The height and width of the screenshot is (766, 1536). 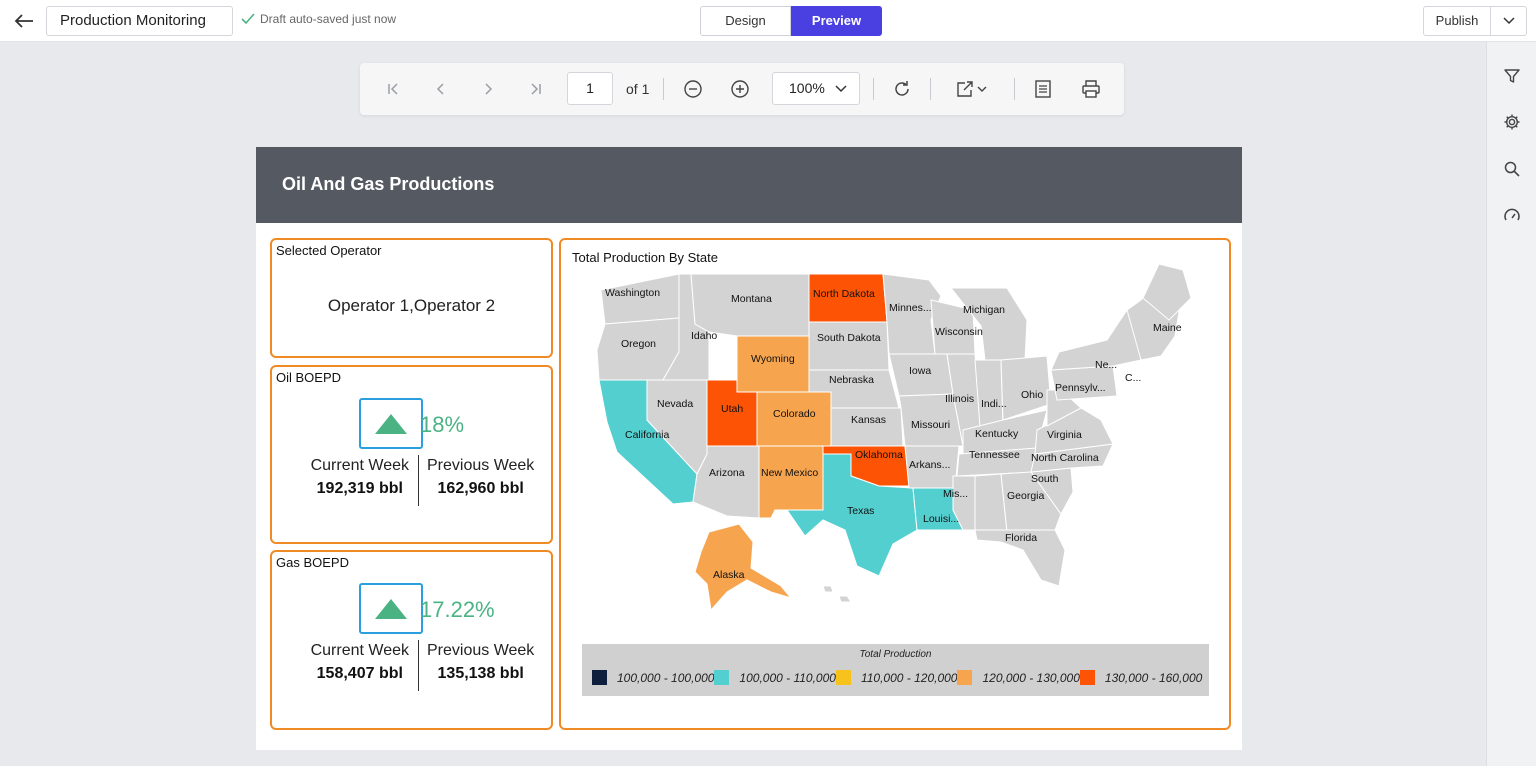 What do you see at coordinates (849, 346) in the screenshot?
I see `state-south-dakota` at bounding box center [849, 346].